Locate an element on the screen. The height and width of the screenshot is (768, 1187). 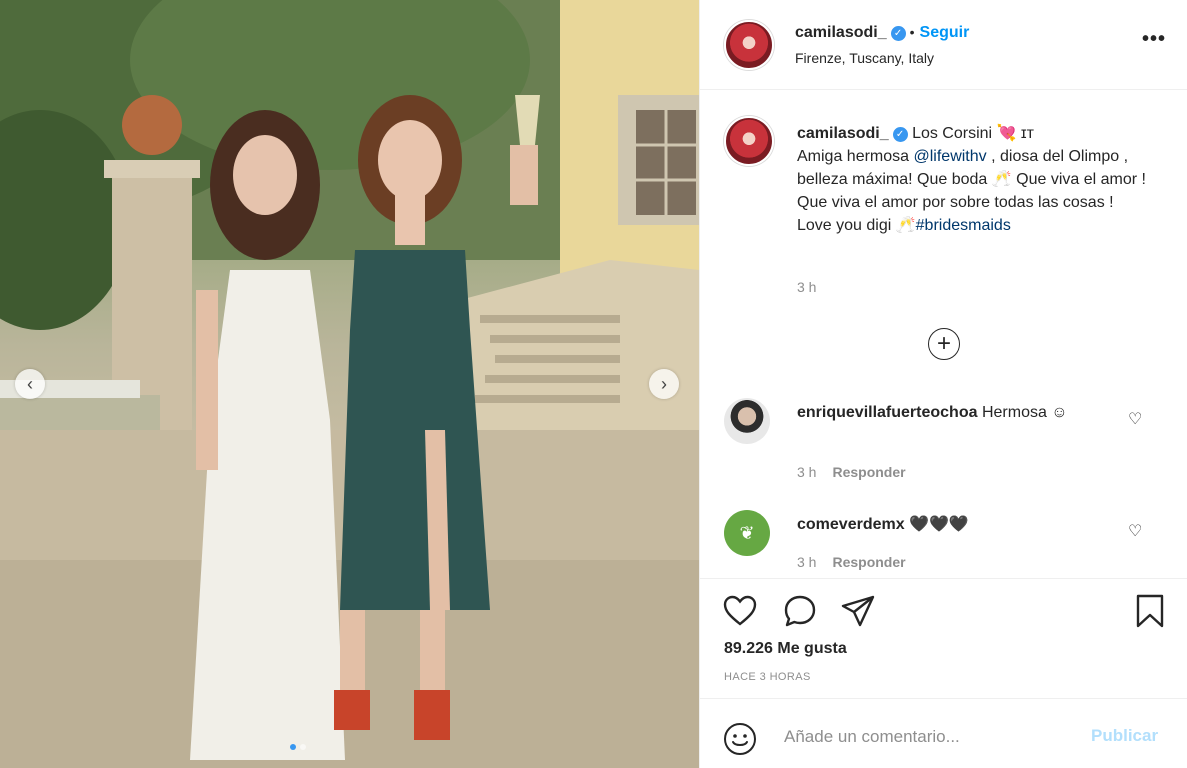
comment-text: enriquevillafuerteochoa Hermosa ☺ is located at coordinates (957, 412).